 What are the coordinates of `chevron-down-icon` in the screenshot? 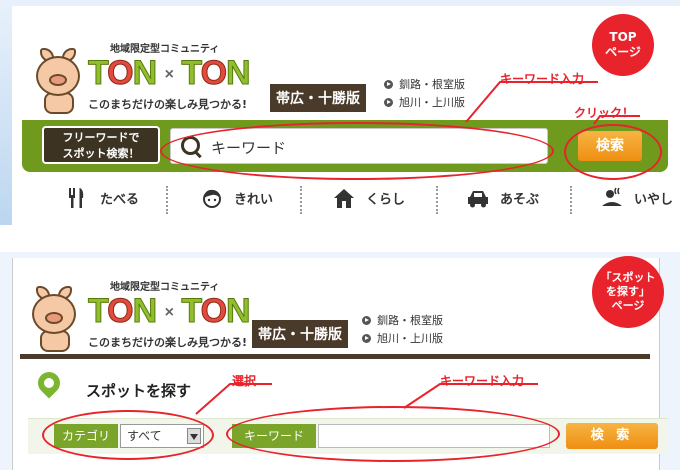 It's located at (194, 436).